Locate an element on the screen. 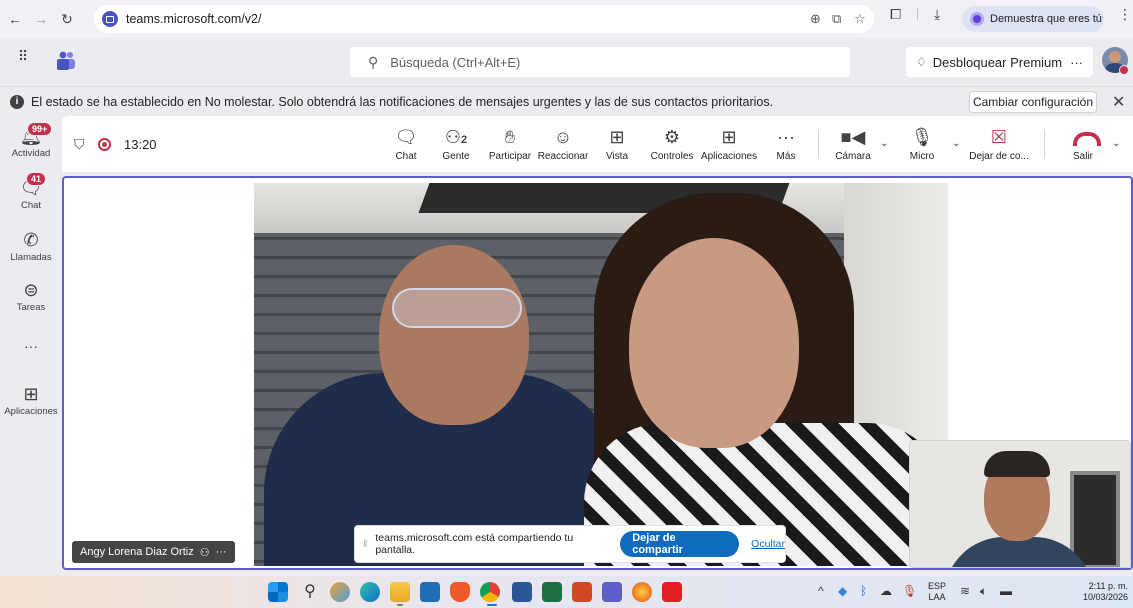 This screenshot has height=608, width=1133. stop-sharing-banner-button: Dejar de compartir is located at coordinates (680, 544).